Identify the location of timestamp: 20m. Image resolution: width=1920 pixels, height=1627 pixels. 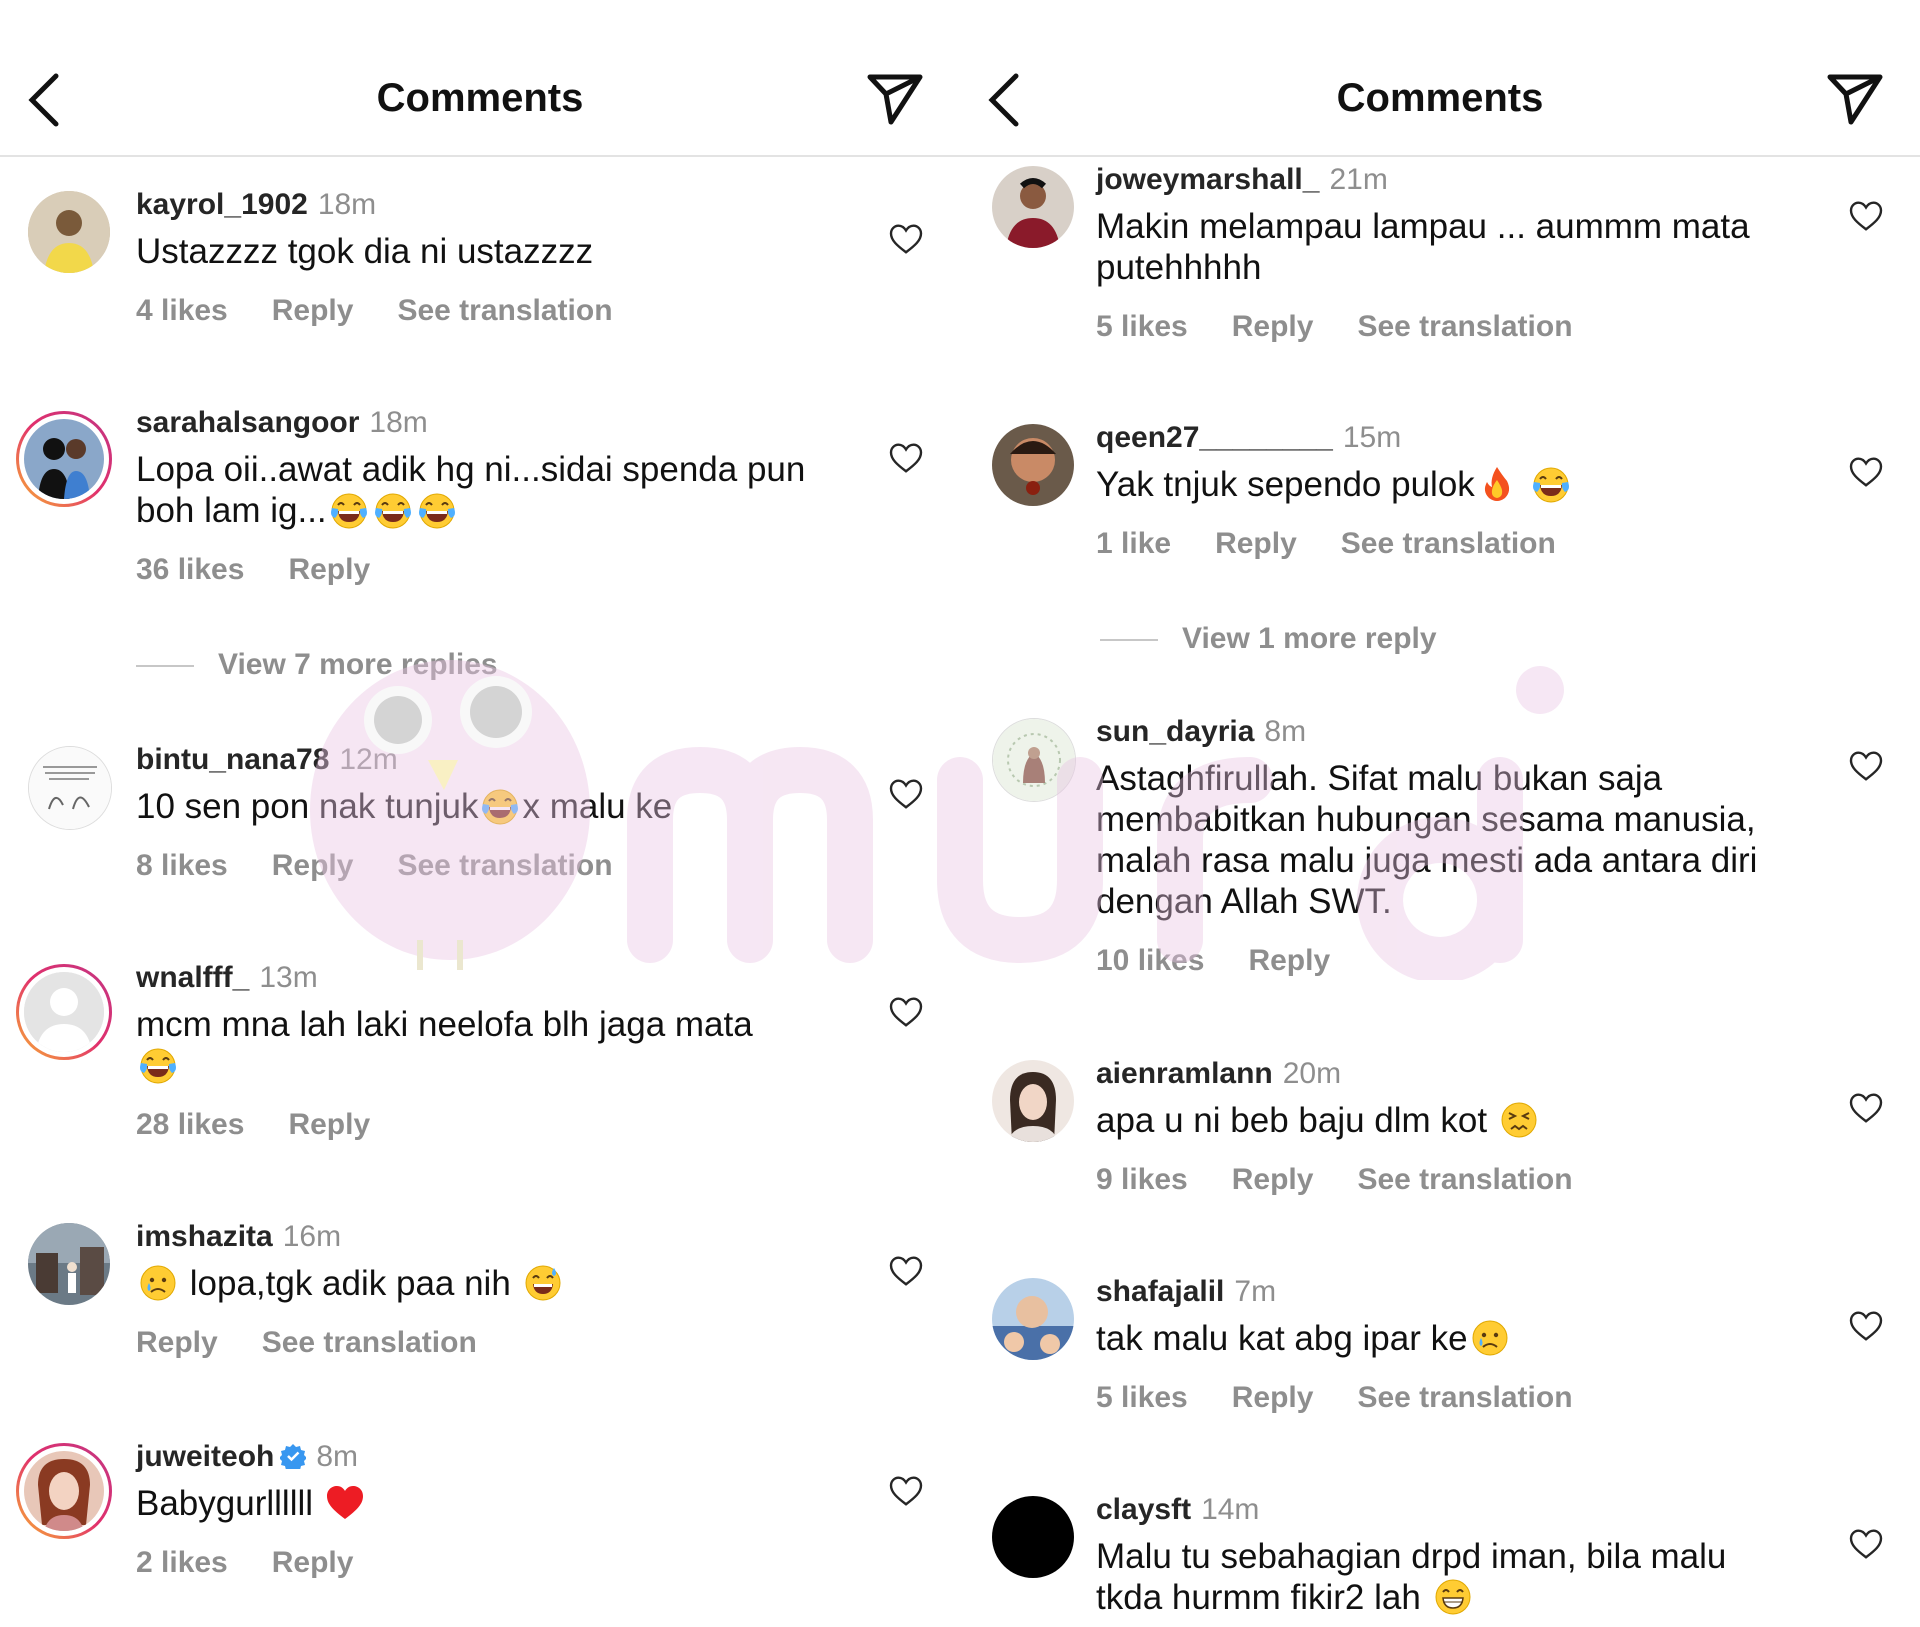
(1312, 1073).